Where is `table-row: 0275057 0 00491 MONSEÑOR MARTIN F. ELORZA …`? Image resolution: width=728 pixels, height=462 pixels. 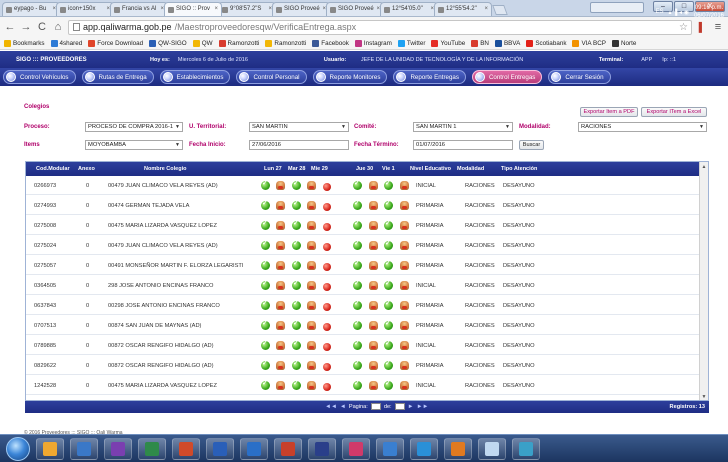 table-row: 0275057 0 00491 MONSEÑOR MARTIN F. ELORZA … is located at coordinates (363, 266).